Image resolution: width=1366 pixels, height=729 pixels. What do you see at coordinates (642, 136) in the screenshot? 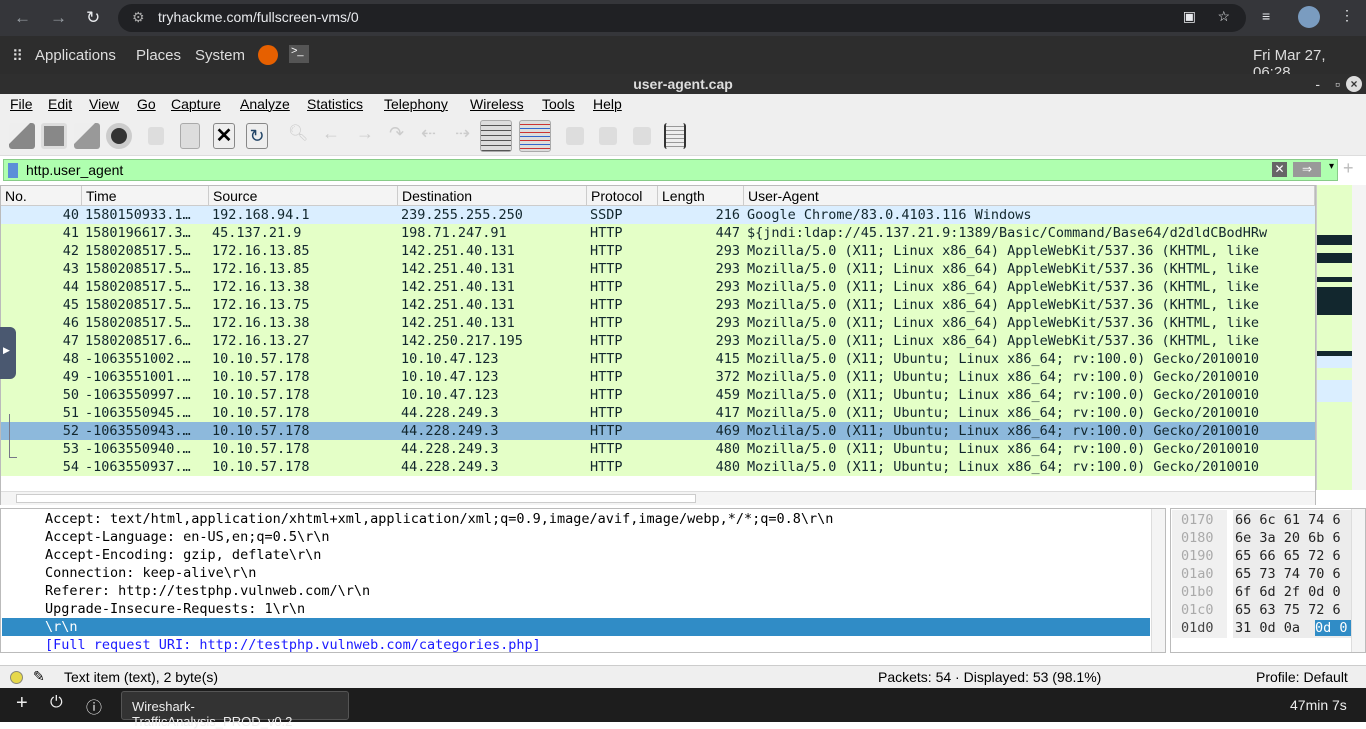
I see `normal-size-icon` at bounding box center [642, 136].